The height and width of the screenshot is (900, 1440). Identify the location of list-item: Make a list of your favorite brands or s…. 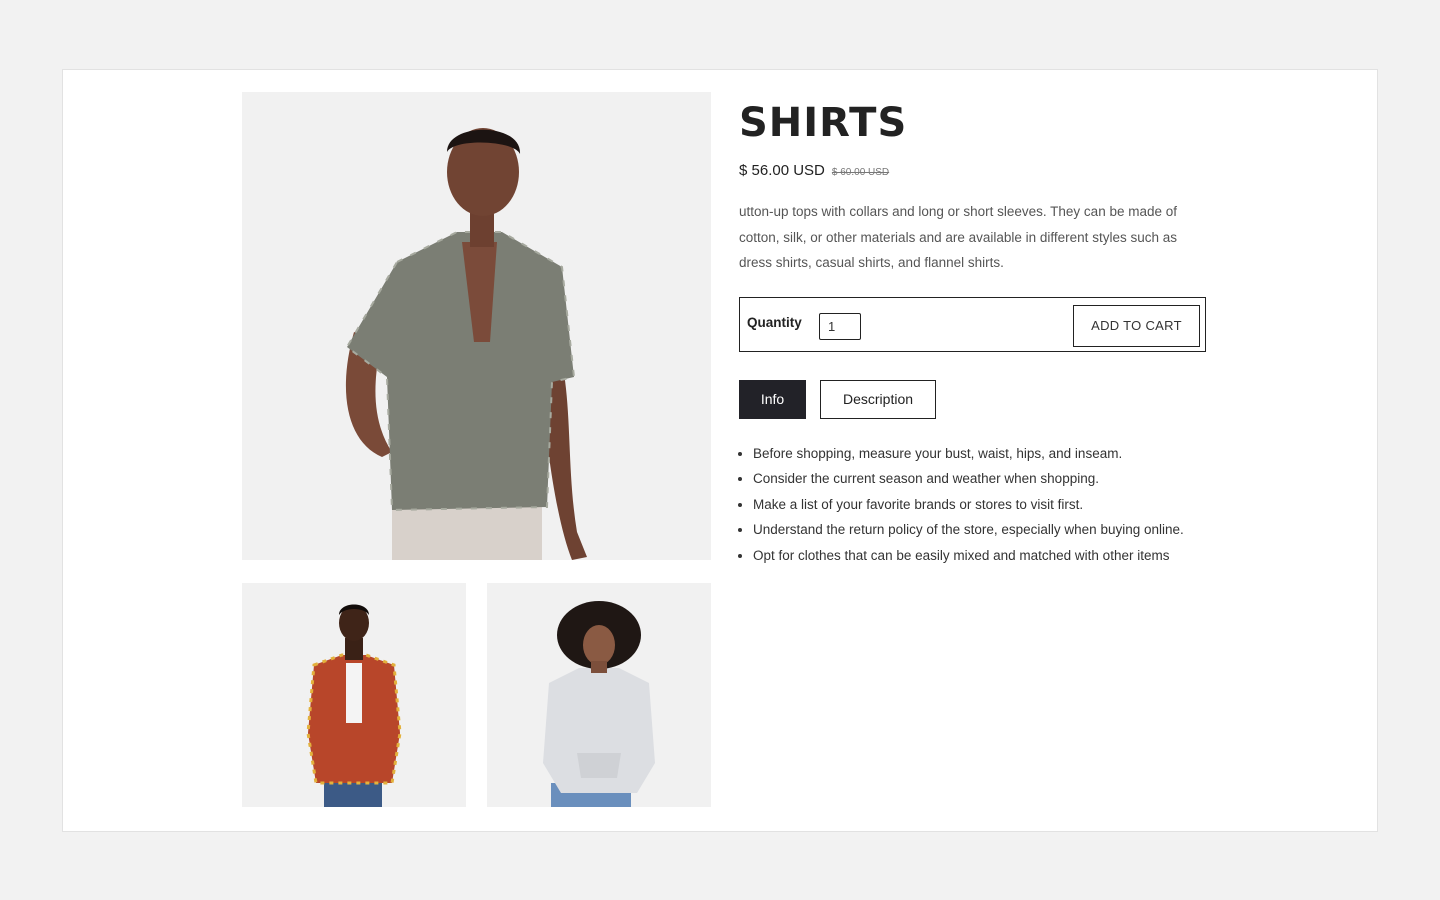
(981, 505).